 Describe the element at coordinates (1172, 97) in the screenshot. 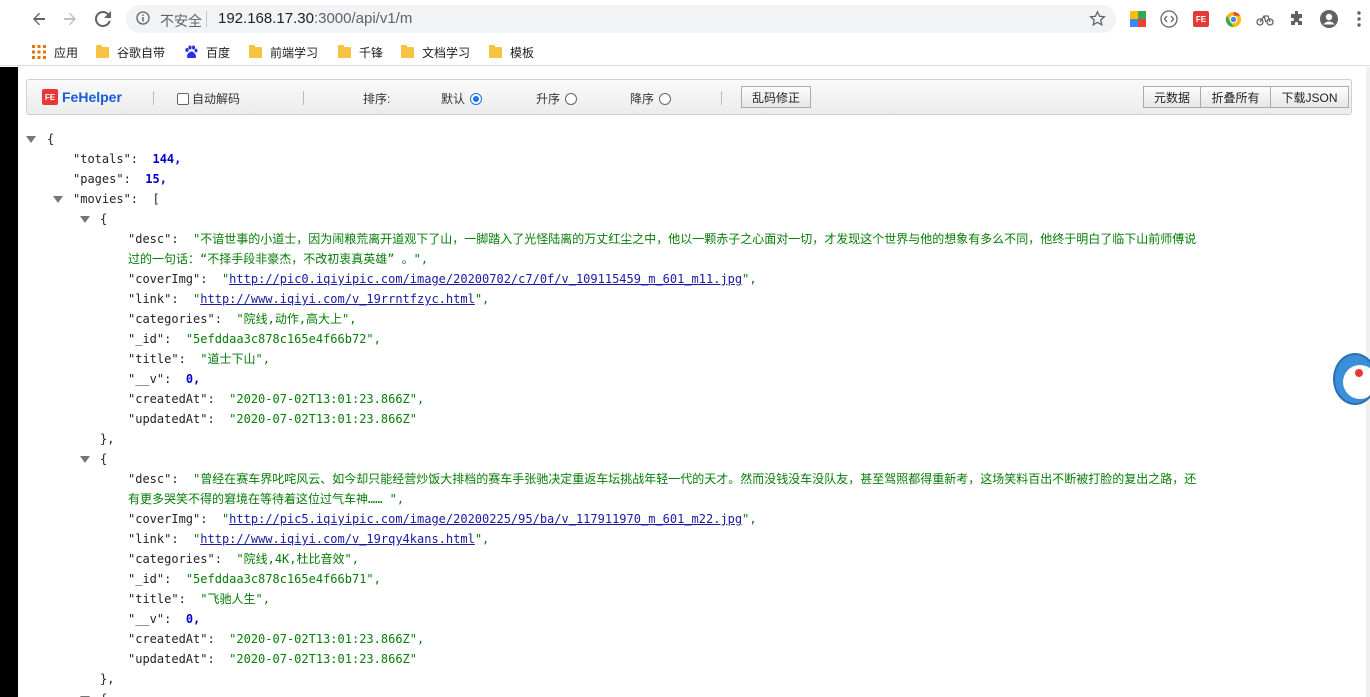

I see `metadata-button: 元数据` at that location.